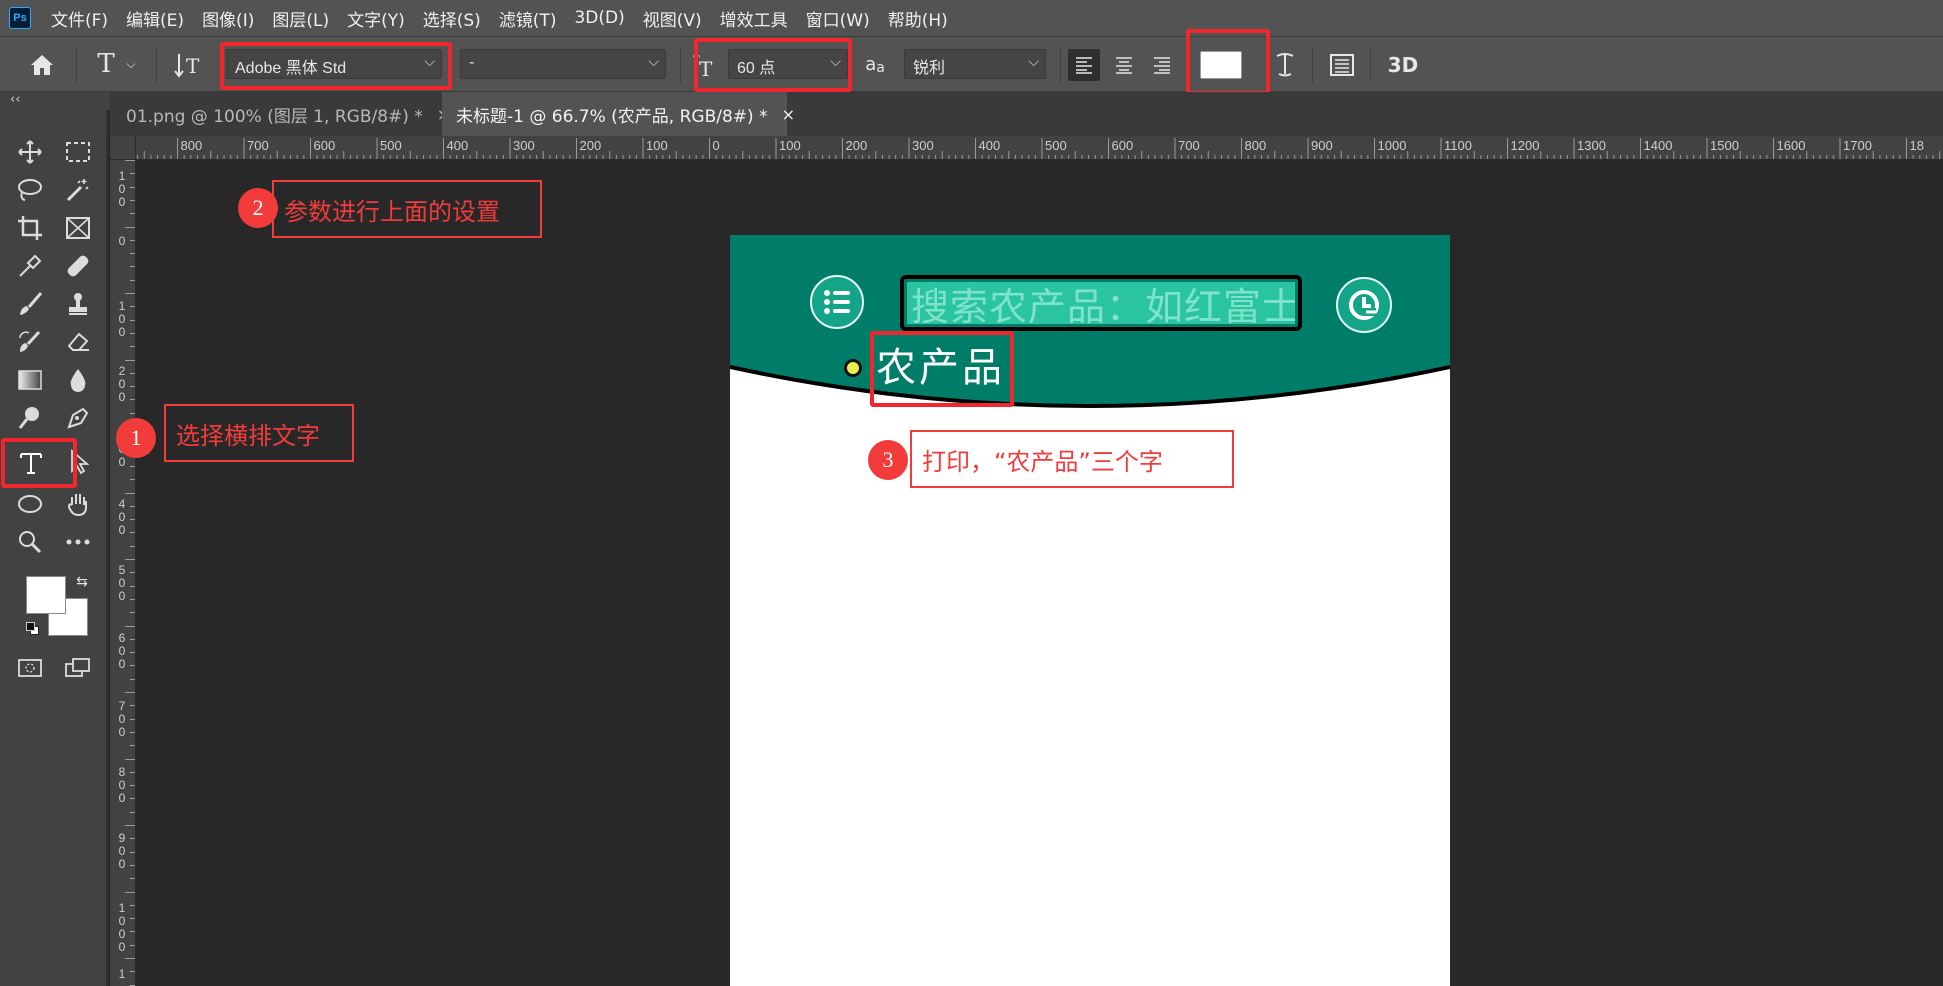  Describe the element at coordinates (123, 148) in the screenshot. I see `ruler-origin` at that location.